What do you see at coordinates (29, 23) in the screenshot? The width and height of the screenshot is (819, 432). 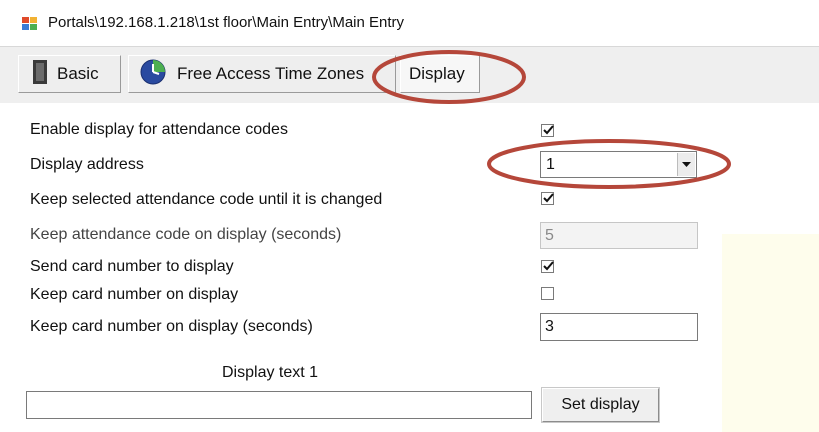 I see `app-icon` at bounding box center [29, 23].